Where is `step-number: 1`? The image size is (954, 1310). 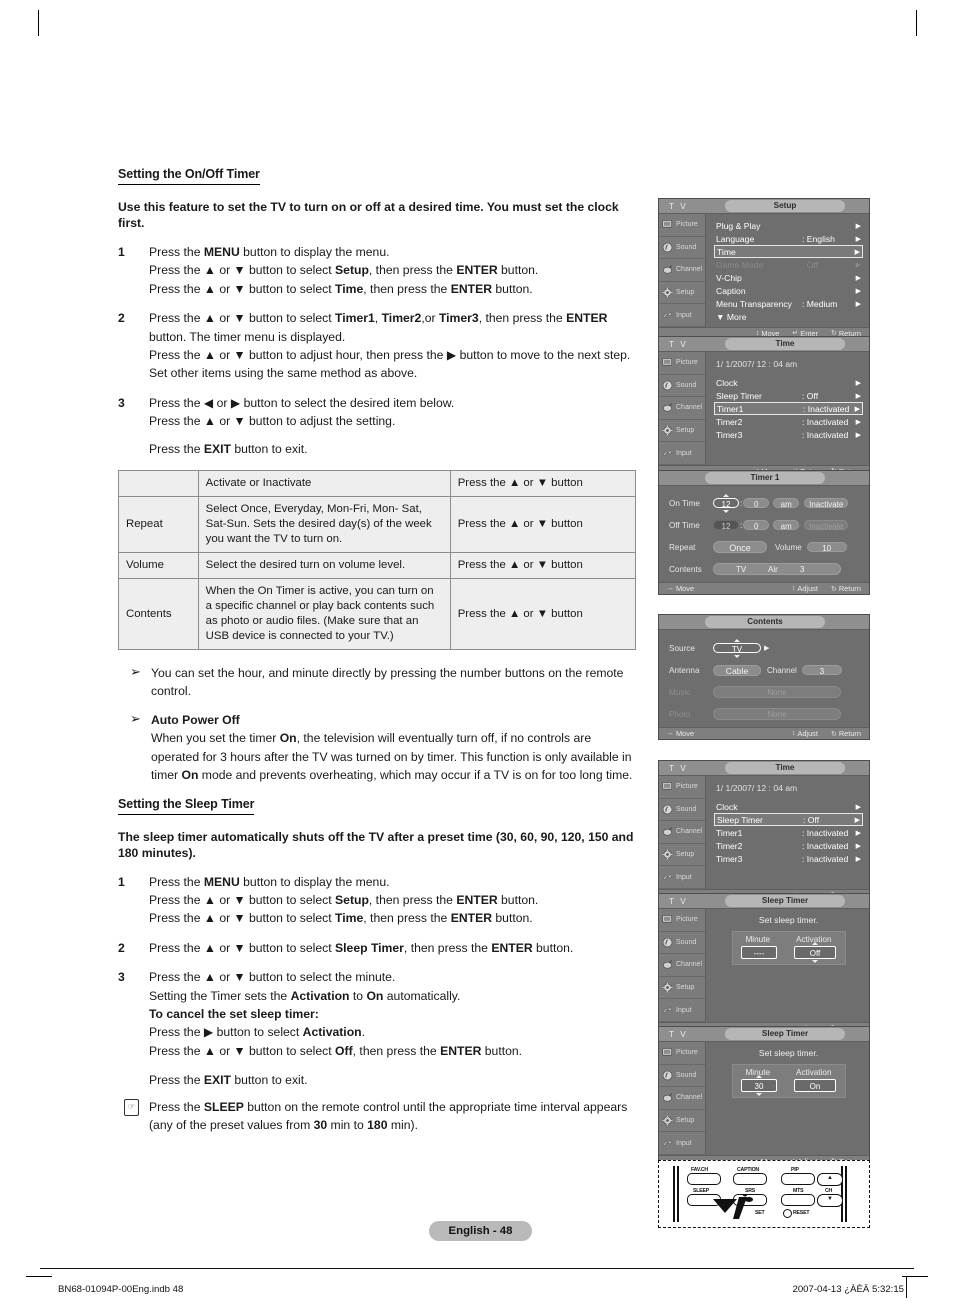 step-number: 1 is located at coordinates (121, 252).